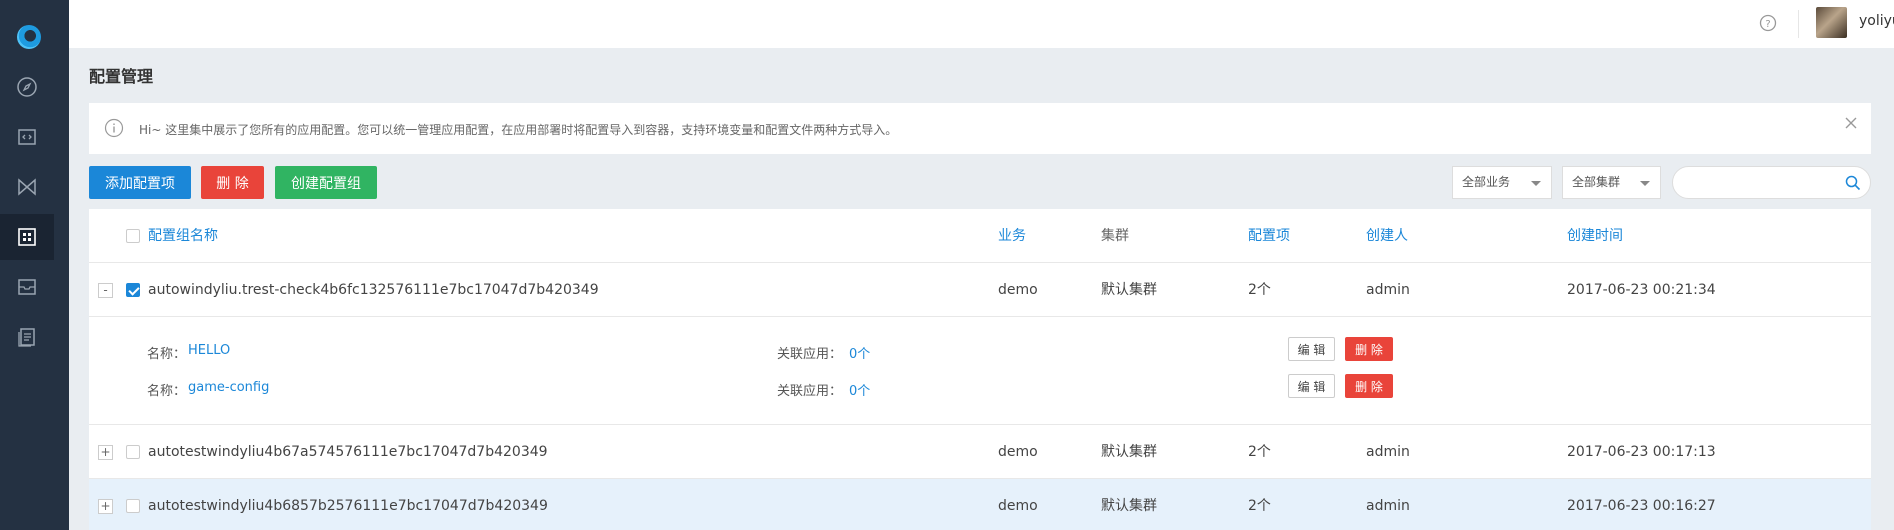 This screenshot has height=530, width=1894. Describe the element at coordinates (133, 236) in the screenshot. I see `select-all-checkbox` at that location.